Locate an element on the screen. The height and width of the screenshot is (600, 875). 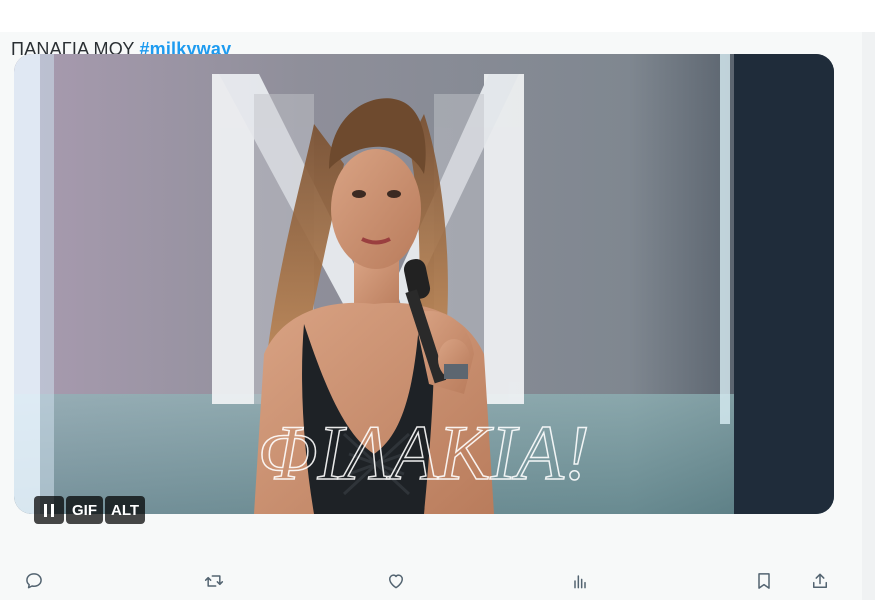
pause-icon is located at coordinates (49, 510).